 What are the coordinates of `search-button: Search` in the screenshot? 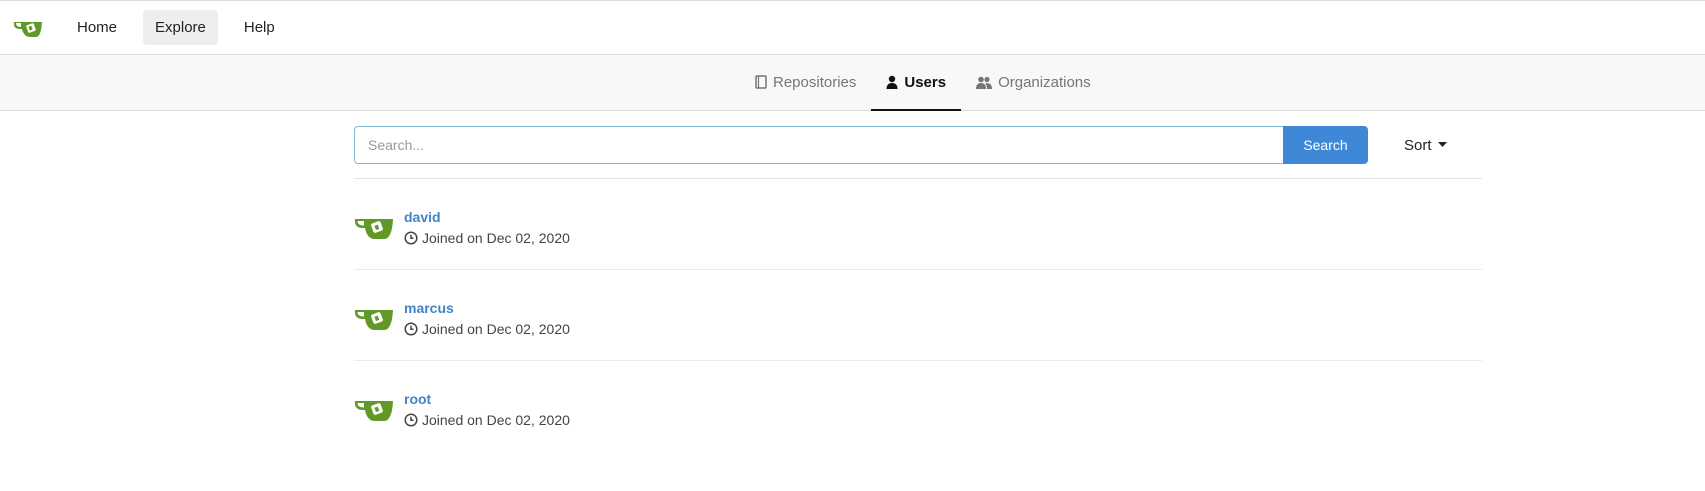 It's located at (1325, 145).